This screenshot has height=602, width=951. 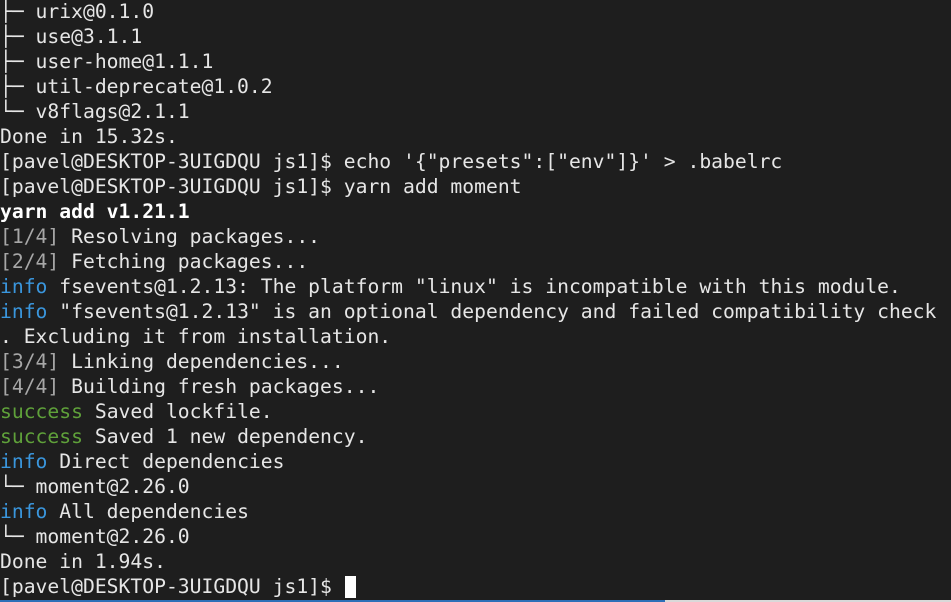 What do you see at coordinates (89, 136) in the screenshot?
I see `line-text: Done in 15.32s.` at bounding box center [89, 136].